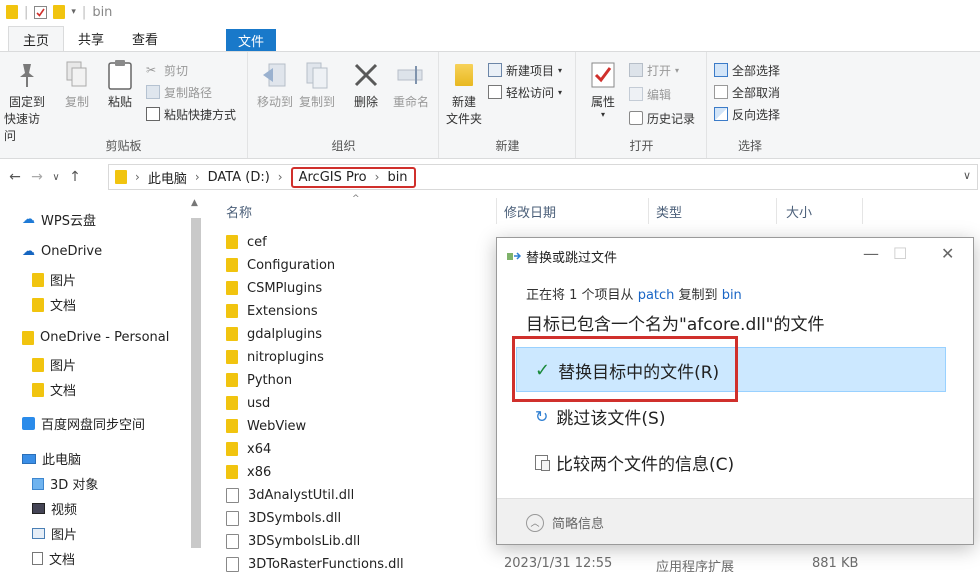 The width and height of the screenshot is (980, 572). I want to click on dialog-title-bar: 替换或跳过文件, so click(562, 256).